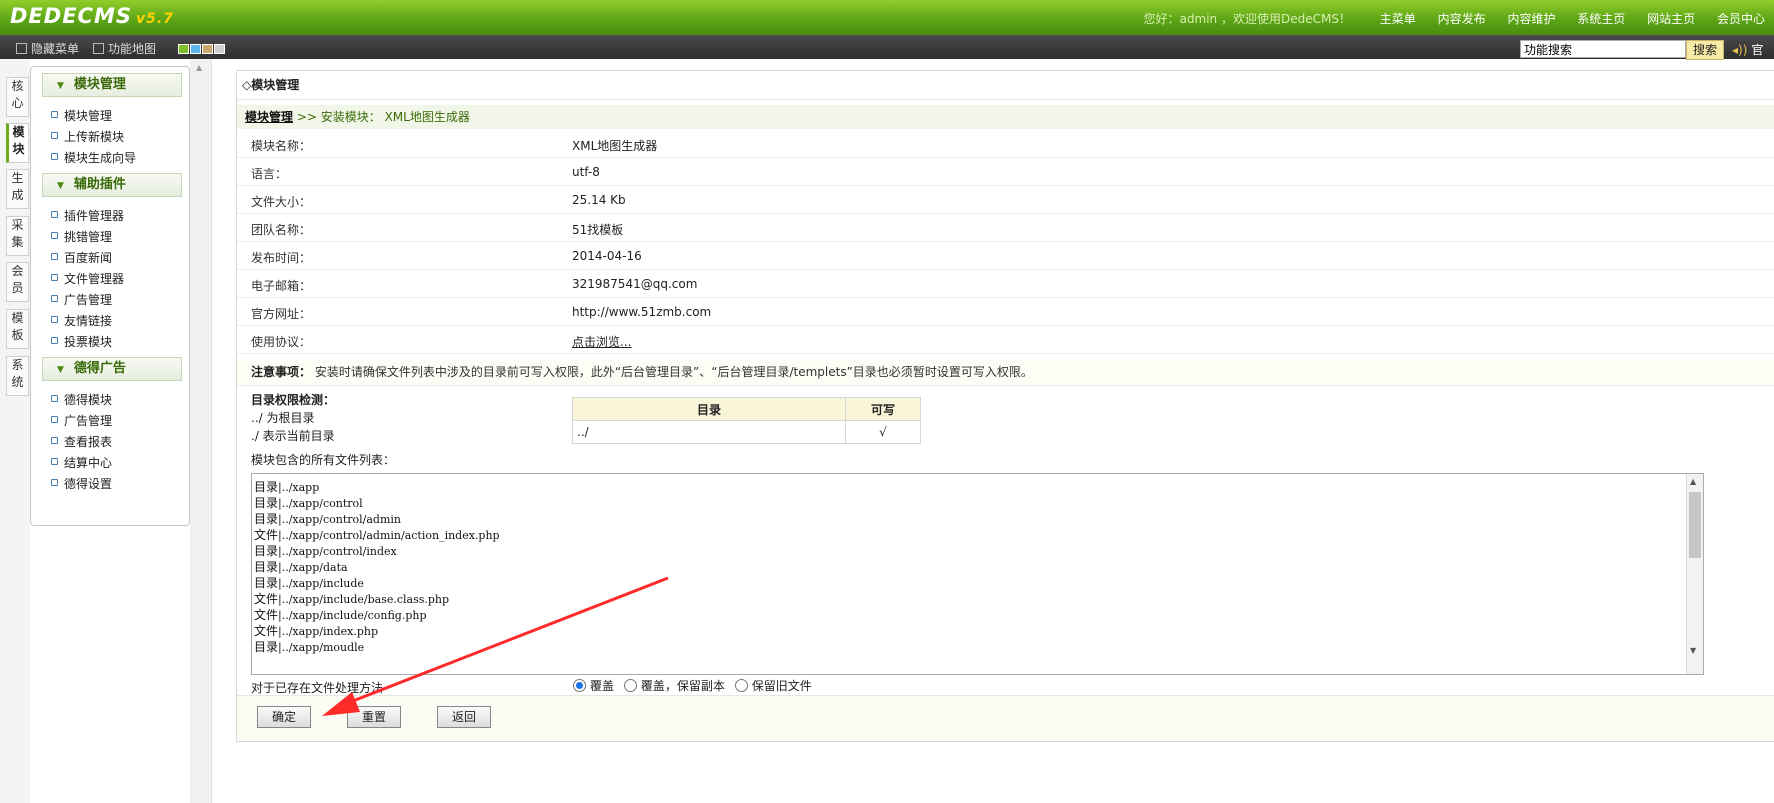 The width and height of the screenshot is (1774, 803). Describe the element at coordinates (1671, 19) in the screenshot. I see `nav-site-home: 网站主页` at that location.